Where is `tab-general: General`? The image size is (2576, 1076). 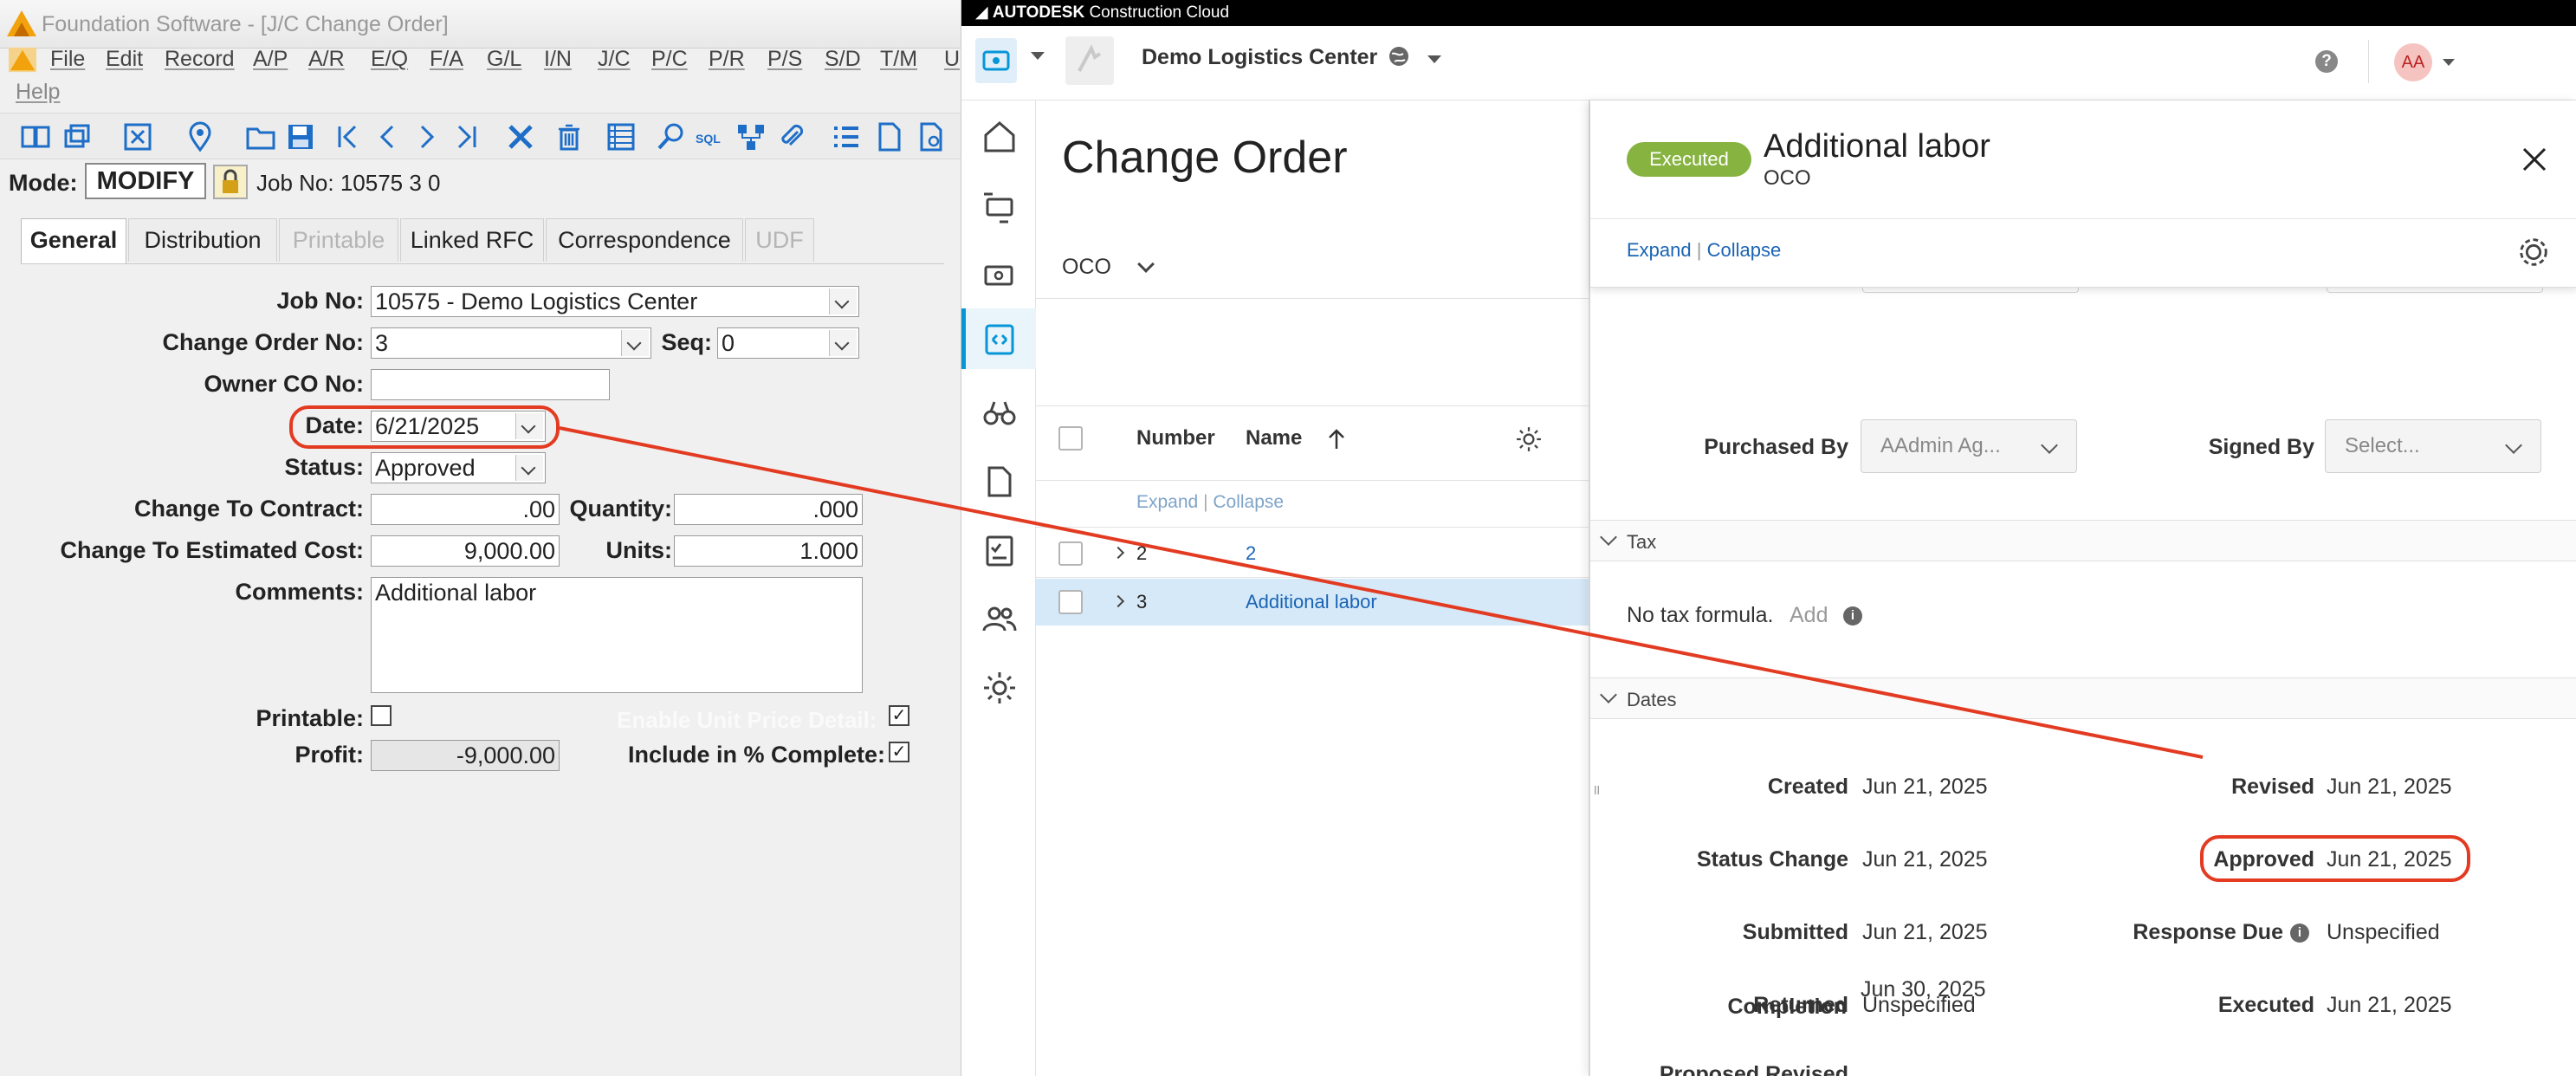
tab-general: General is located at coordinates (73, 242).